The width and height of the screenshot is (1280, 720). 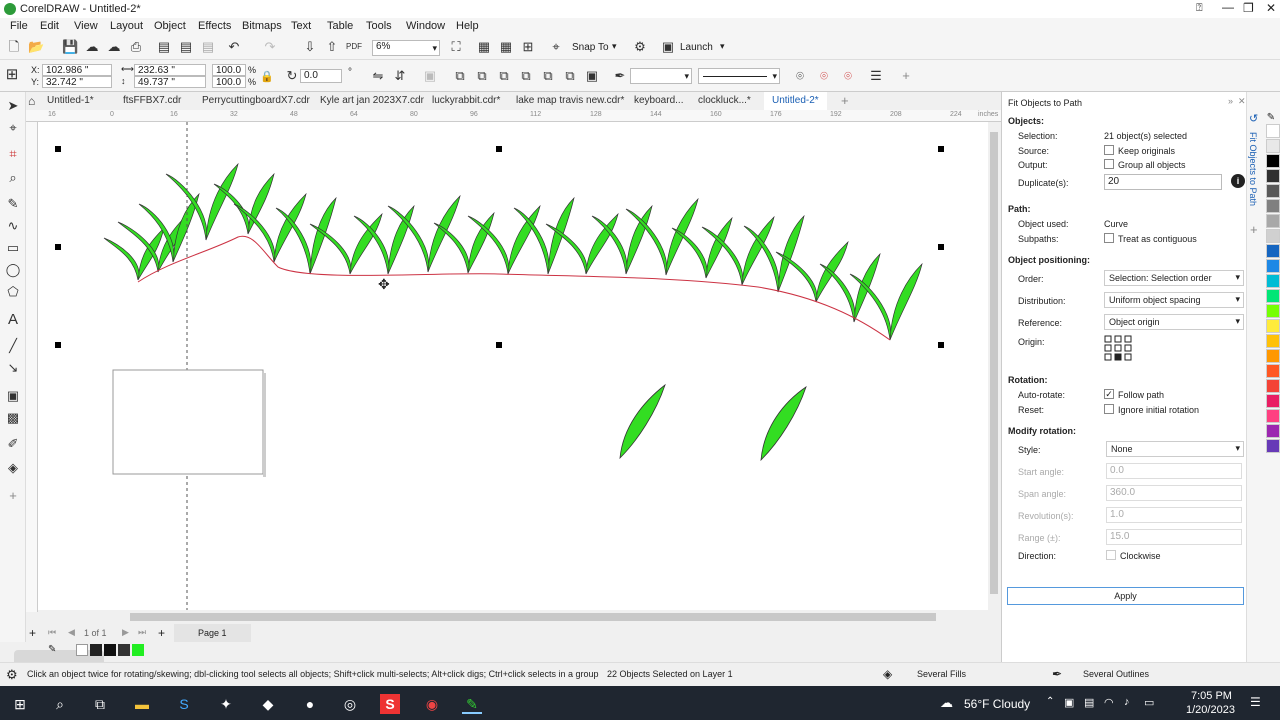 What do you see at coordinates (13, 248) in the screenshot?
I see `rectangle-tool-icon: ▭` at bounding box center [13, 248].